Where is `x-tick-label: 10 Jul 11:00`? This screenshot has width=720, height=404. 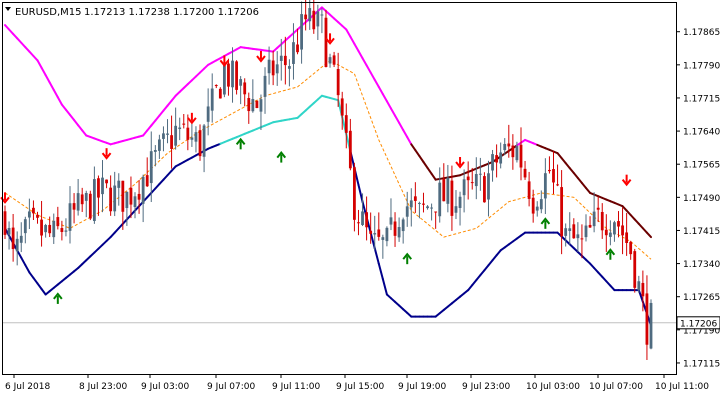 x-tick-label: 10 Jul 11:00 is located at coordinates (682, 387).